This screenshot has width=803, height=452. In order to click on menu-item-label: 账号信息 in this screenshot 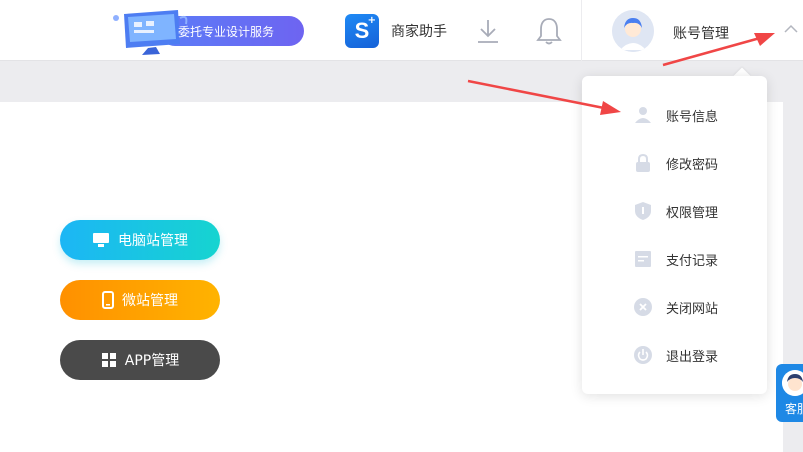, I will do `click(692, 117)`.